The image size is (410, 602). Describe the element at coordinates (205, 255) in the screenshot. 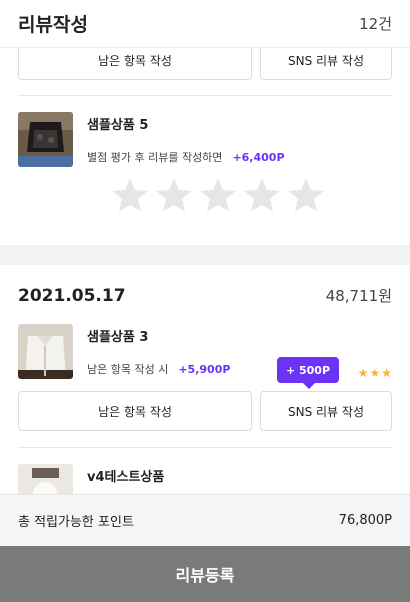

I see `section-separator` at that location.